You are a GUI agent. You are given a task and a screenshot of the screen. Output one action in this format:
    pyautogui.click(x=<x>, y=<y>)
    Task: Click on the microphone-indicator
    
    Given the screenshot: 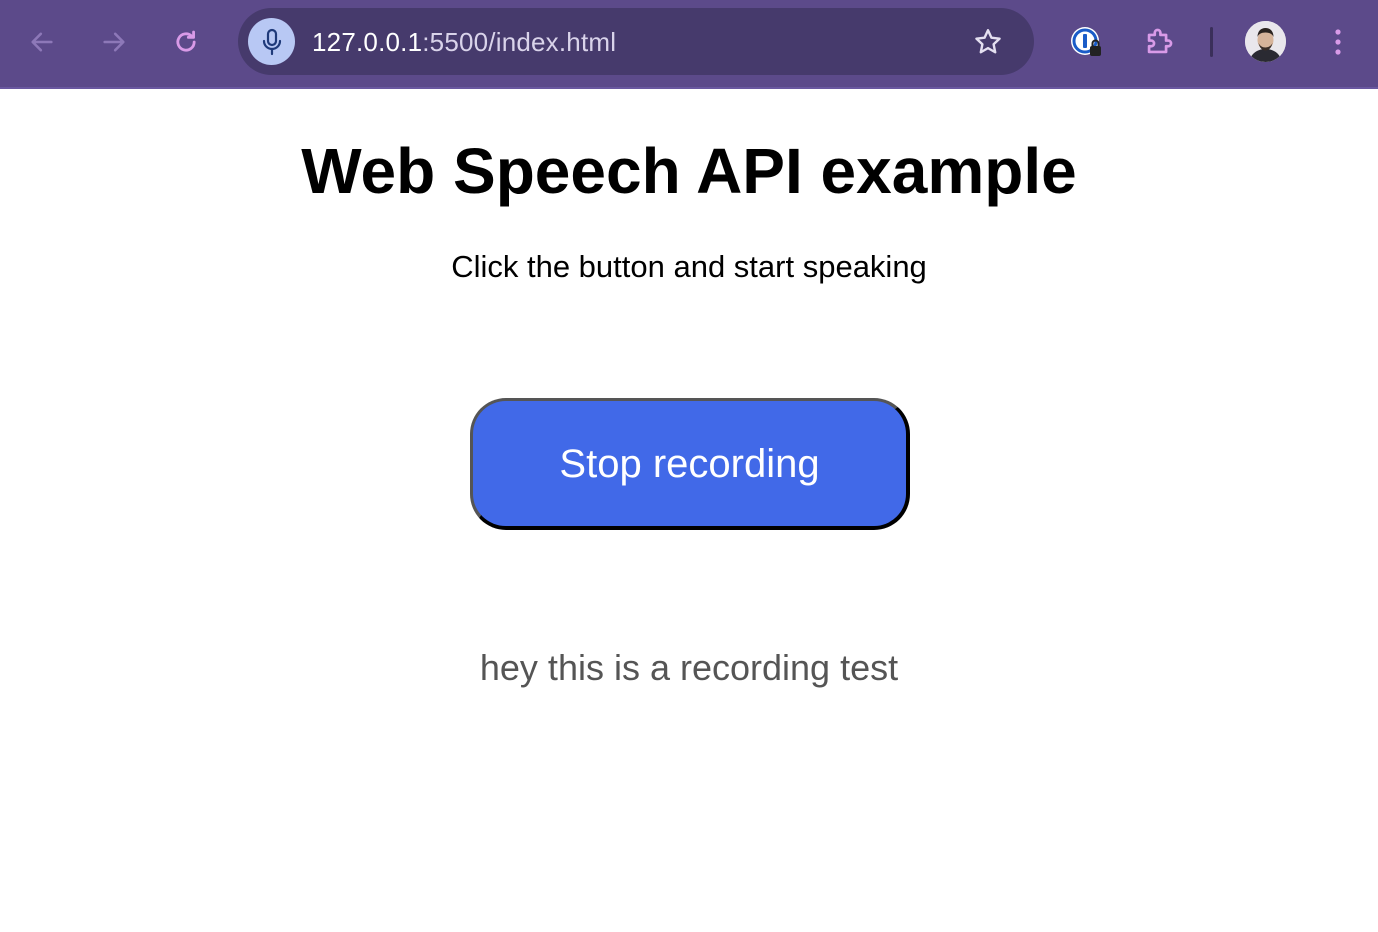 What is the action you would take?
    pyautogui.click(x=271, y=41)
    